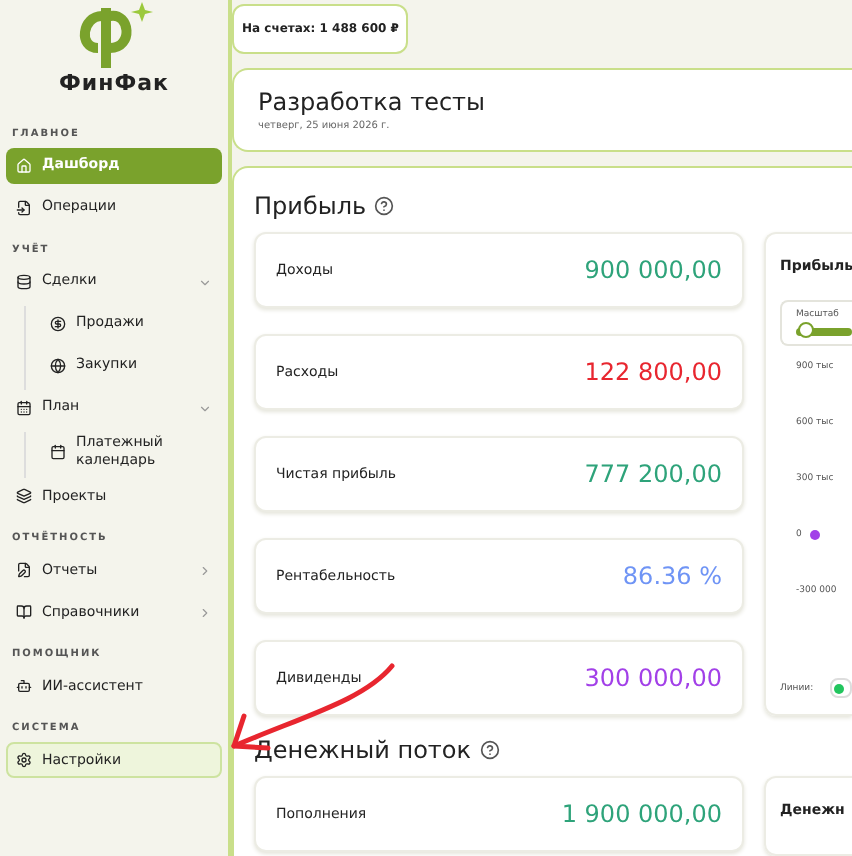 The image size is (852, 856). Describe the element at coordinates (641, 814) in the screenshot. I see `metric-value: 1 900 000,00` at that location.